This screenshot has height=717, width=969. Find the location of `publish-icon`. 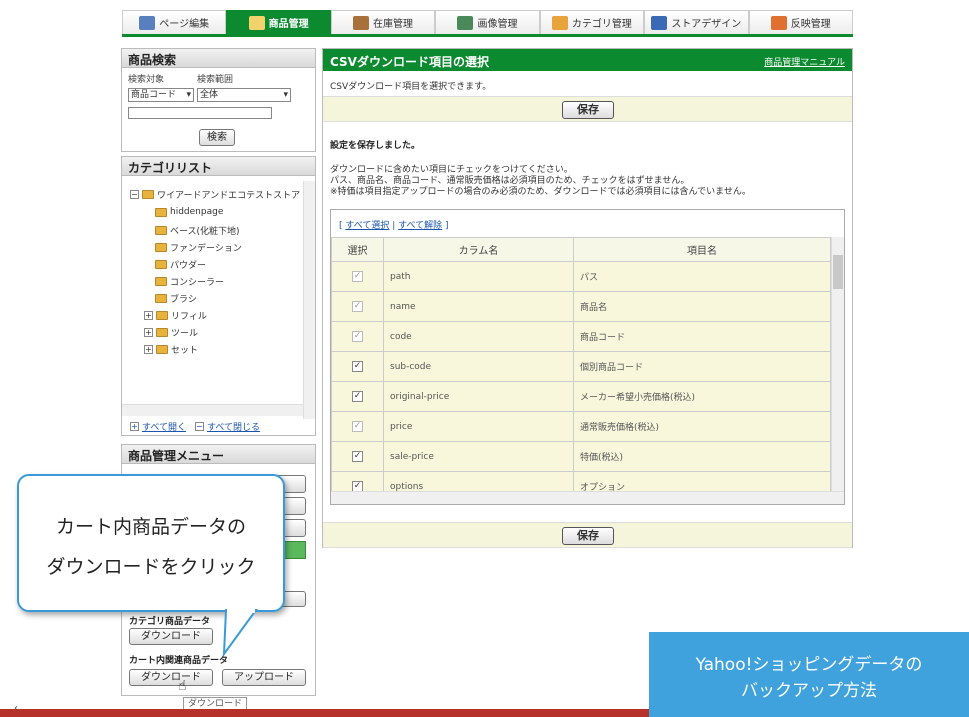

publish-icon is located at coordinates (778, 22).